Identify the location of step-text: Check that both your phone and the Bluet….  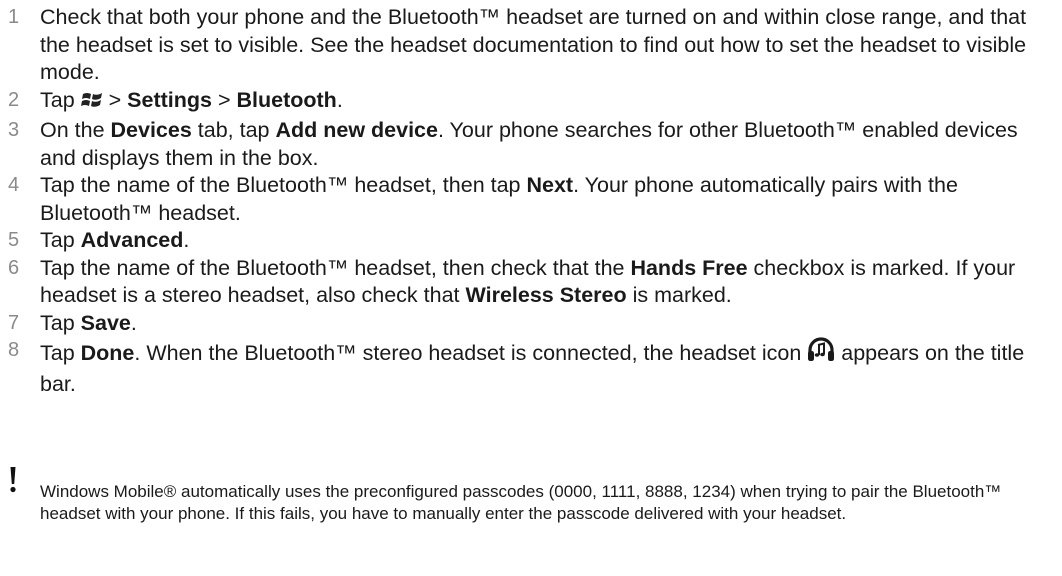
(533, 44).